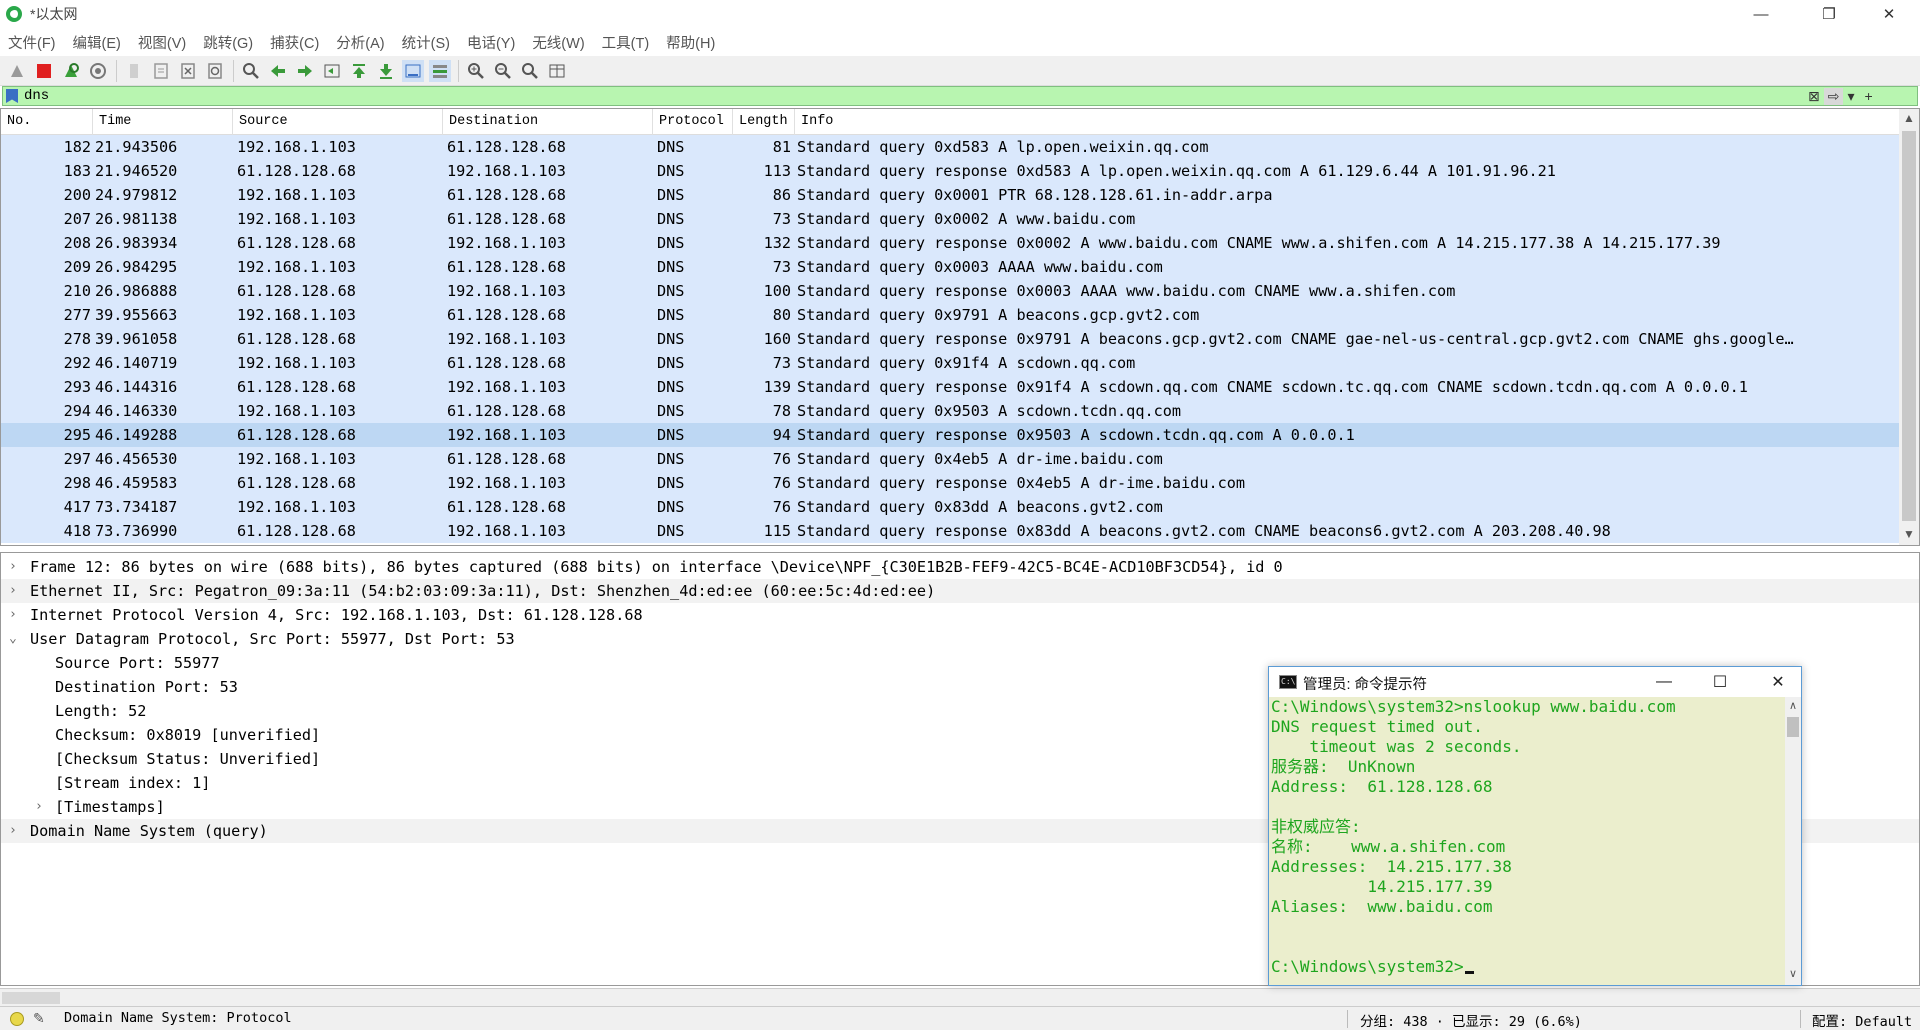  I want to click on minimize-button: —, so click(1761, 14).